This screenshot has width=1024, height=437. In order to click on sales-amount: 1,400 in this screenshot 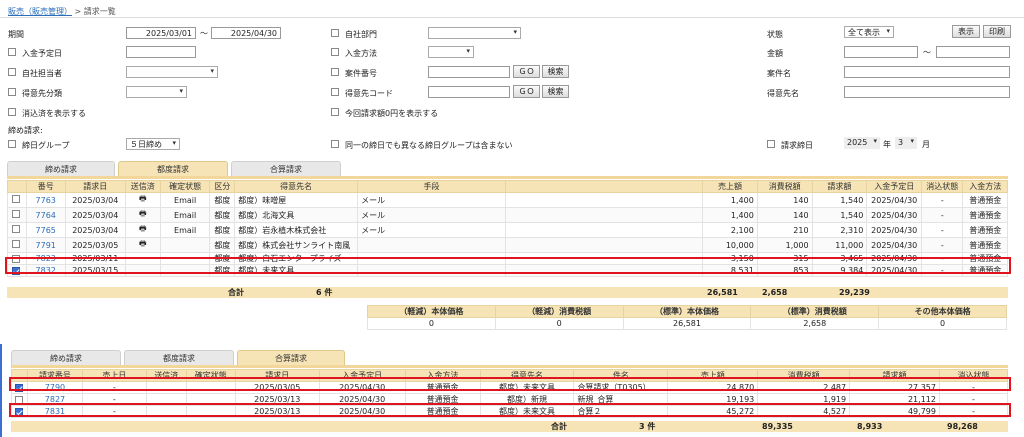, I will do `click(730, 215)`.